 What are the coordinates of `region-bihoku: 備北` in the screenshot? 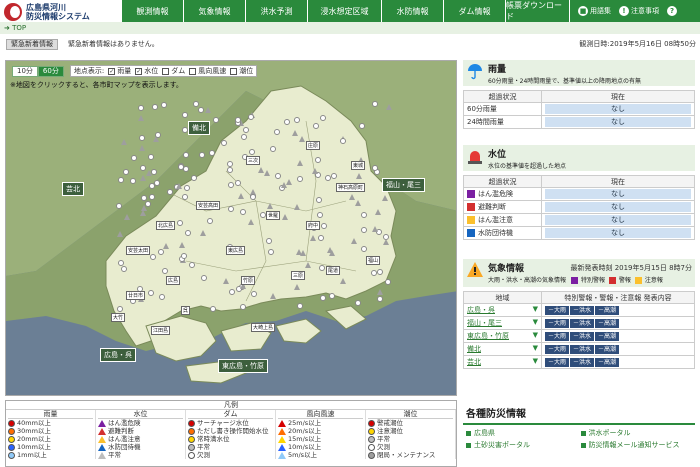 It's located at (199, 128).